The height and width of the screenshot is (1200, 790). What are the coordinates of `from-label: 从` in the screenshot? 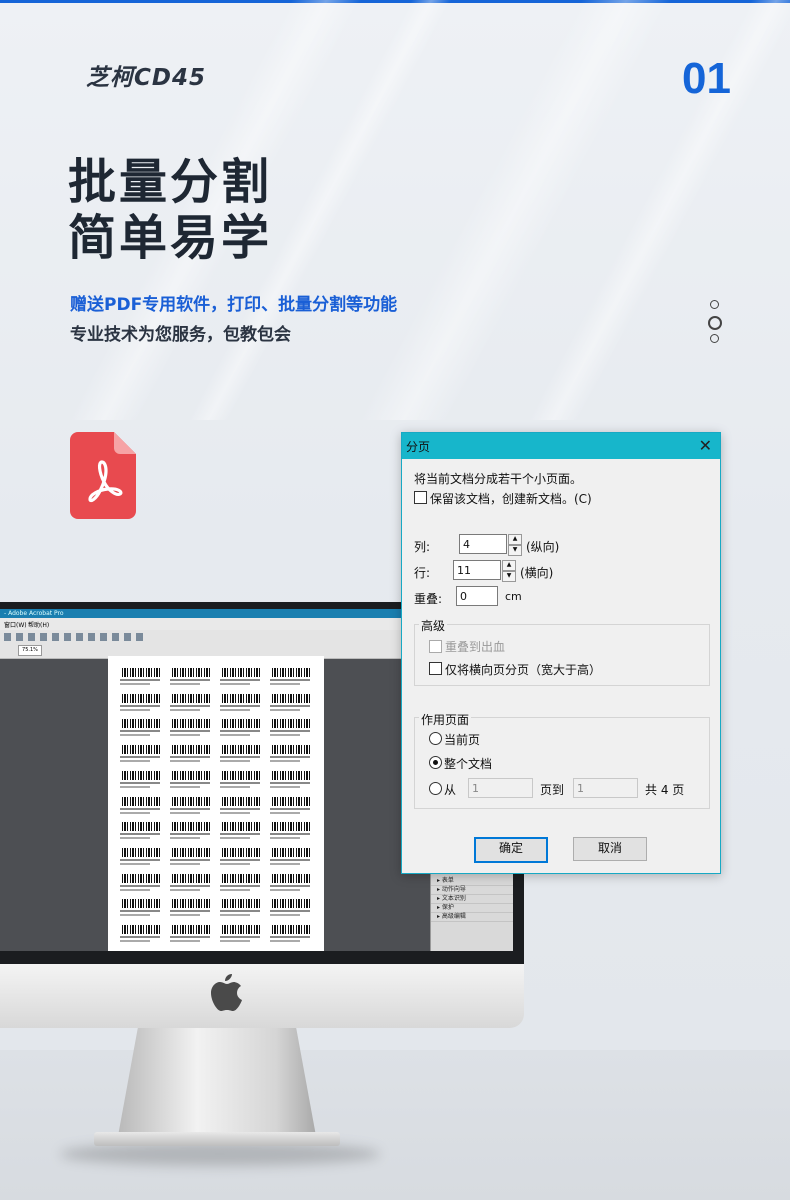 It's located at (450, 789).